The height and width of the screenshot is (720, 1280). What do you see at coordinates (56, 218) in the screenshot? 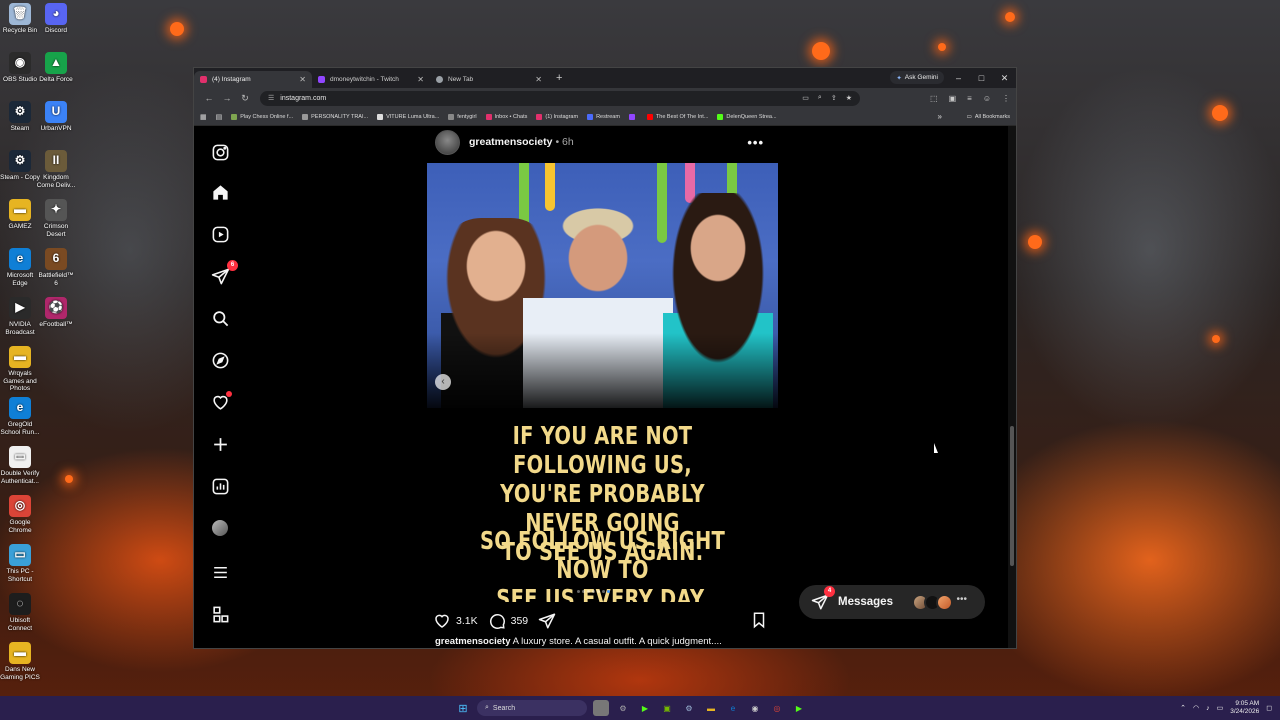
I see `desktop-icon: ✦ Crimson Desert` at bounding box center [56, 218].